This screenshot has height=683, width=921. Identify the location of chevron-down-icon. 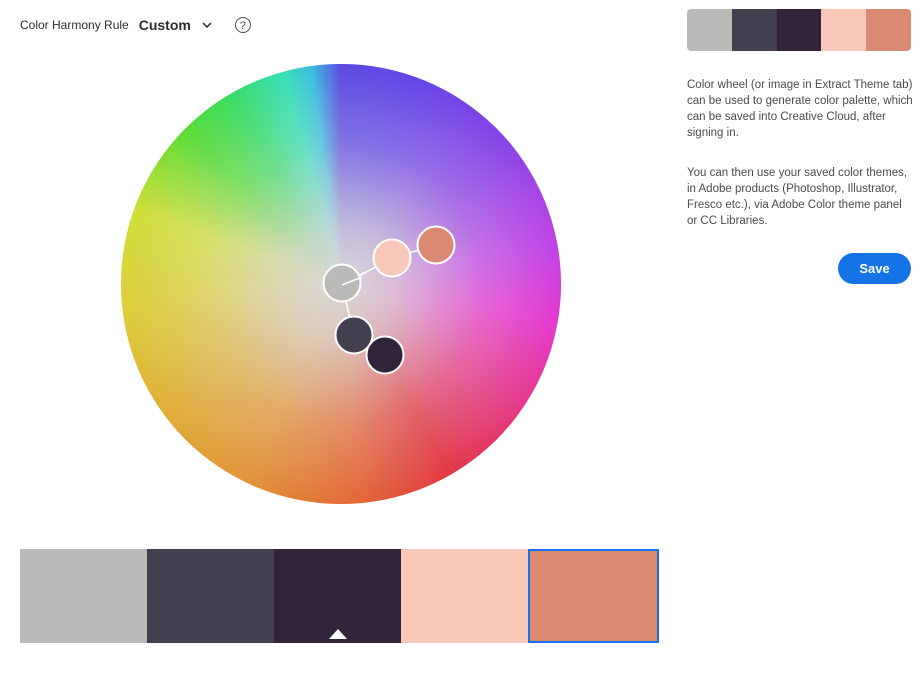
(207, 25).